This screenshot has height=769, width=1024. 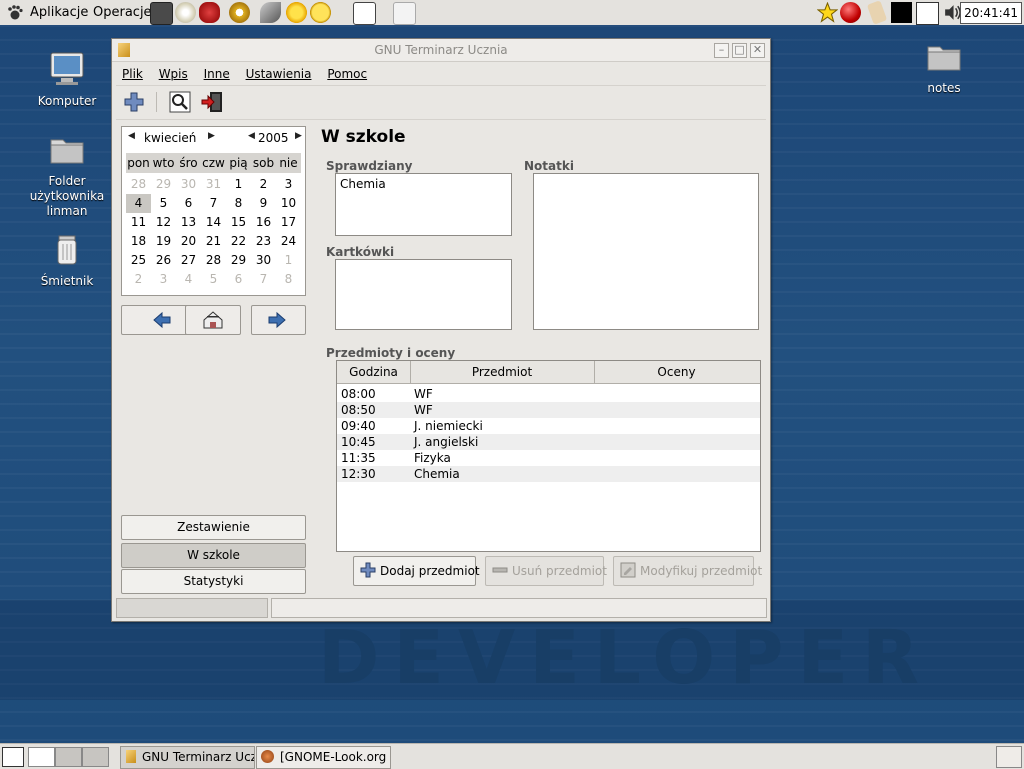 What do you see at coordinates (288, 203) in the screenshot?
I see `calendar-day: 10` at bounding box center [288, 203].